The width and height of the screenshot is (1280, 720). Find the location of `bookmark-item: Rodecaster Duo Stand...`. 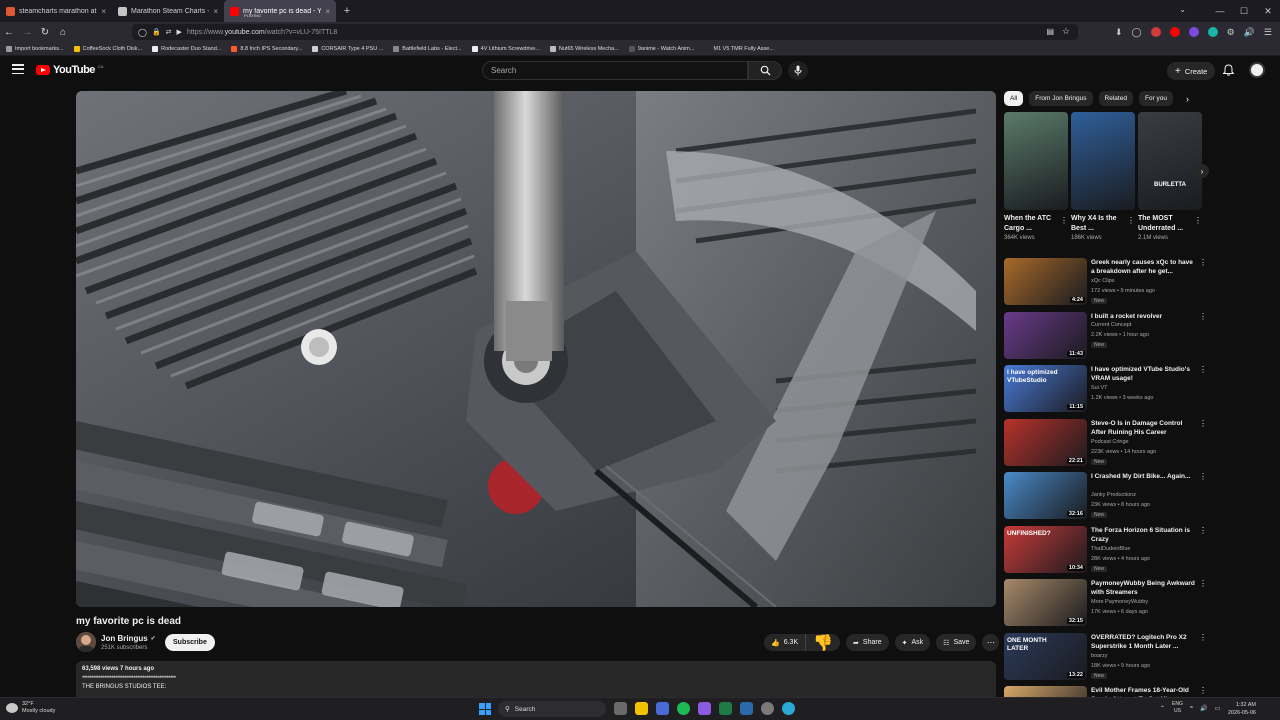

bookmark-item: Rodecaster Duo Stand... is located at coordinates (186, 48).